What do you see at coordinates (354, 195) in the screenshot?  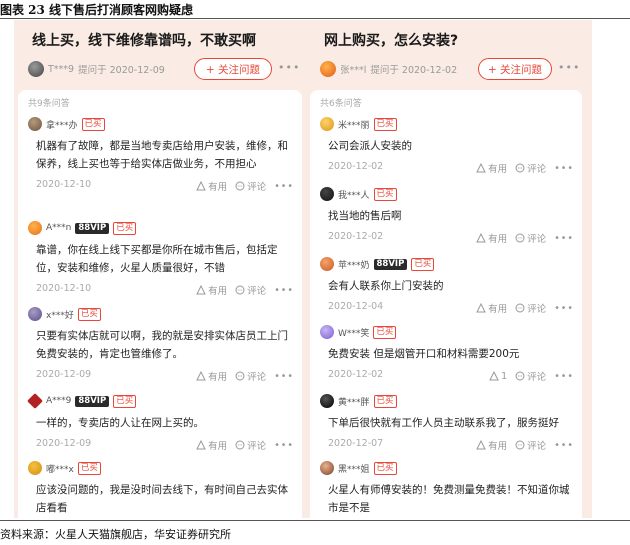 I see `answer-user: 我***人` at bounding box center [354, 195].